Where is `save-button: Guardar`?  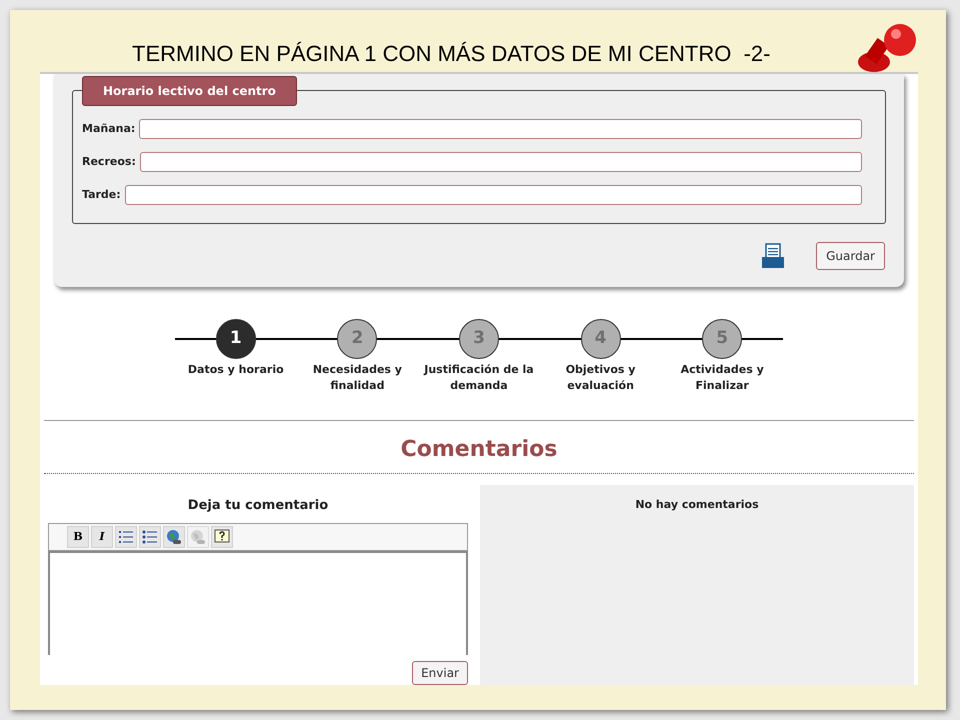 save-button: Guardar is located at coordinates (850, 256).